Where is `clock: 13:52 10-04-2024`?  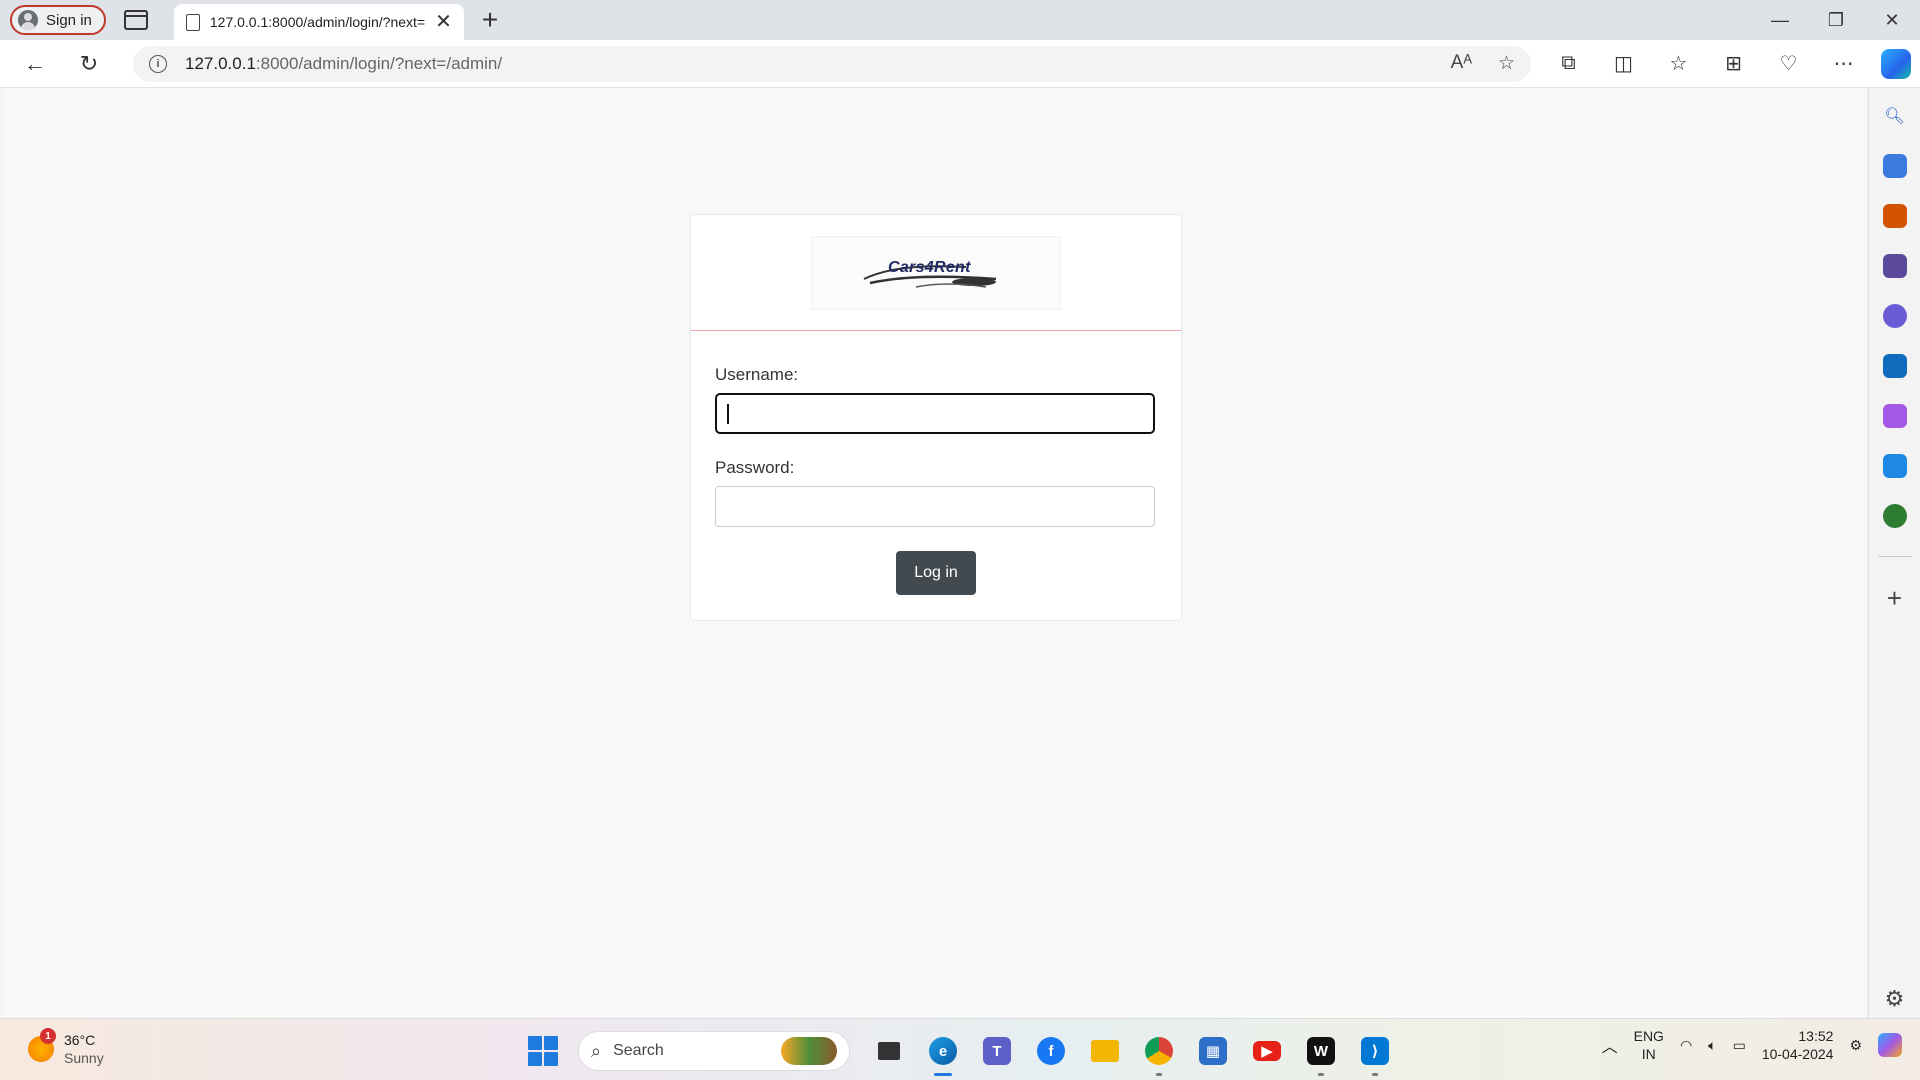
clock: 13:52 10-04-2024 is located at coordinates (1798, 1045).